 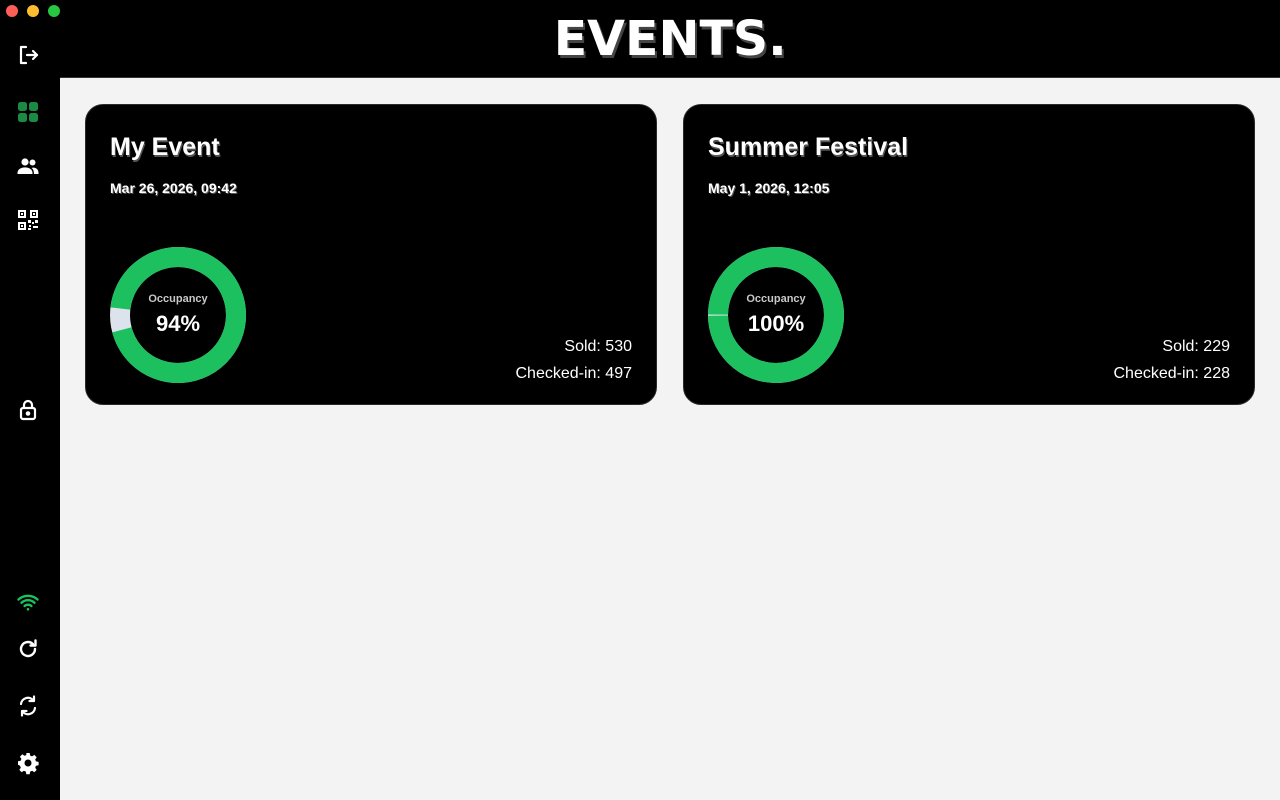 I want to click on logout-icon, so click(x=28, y=55).